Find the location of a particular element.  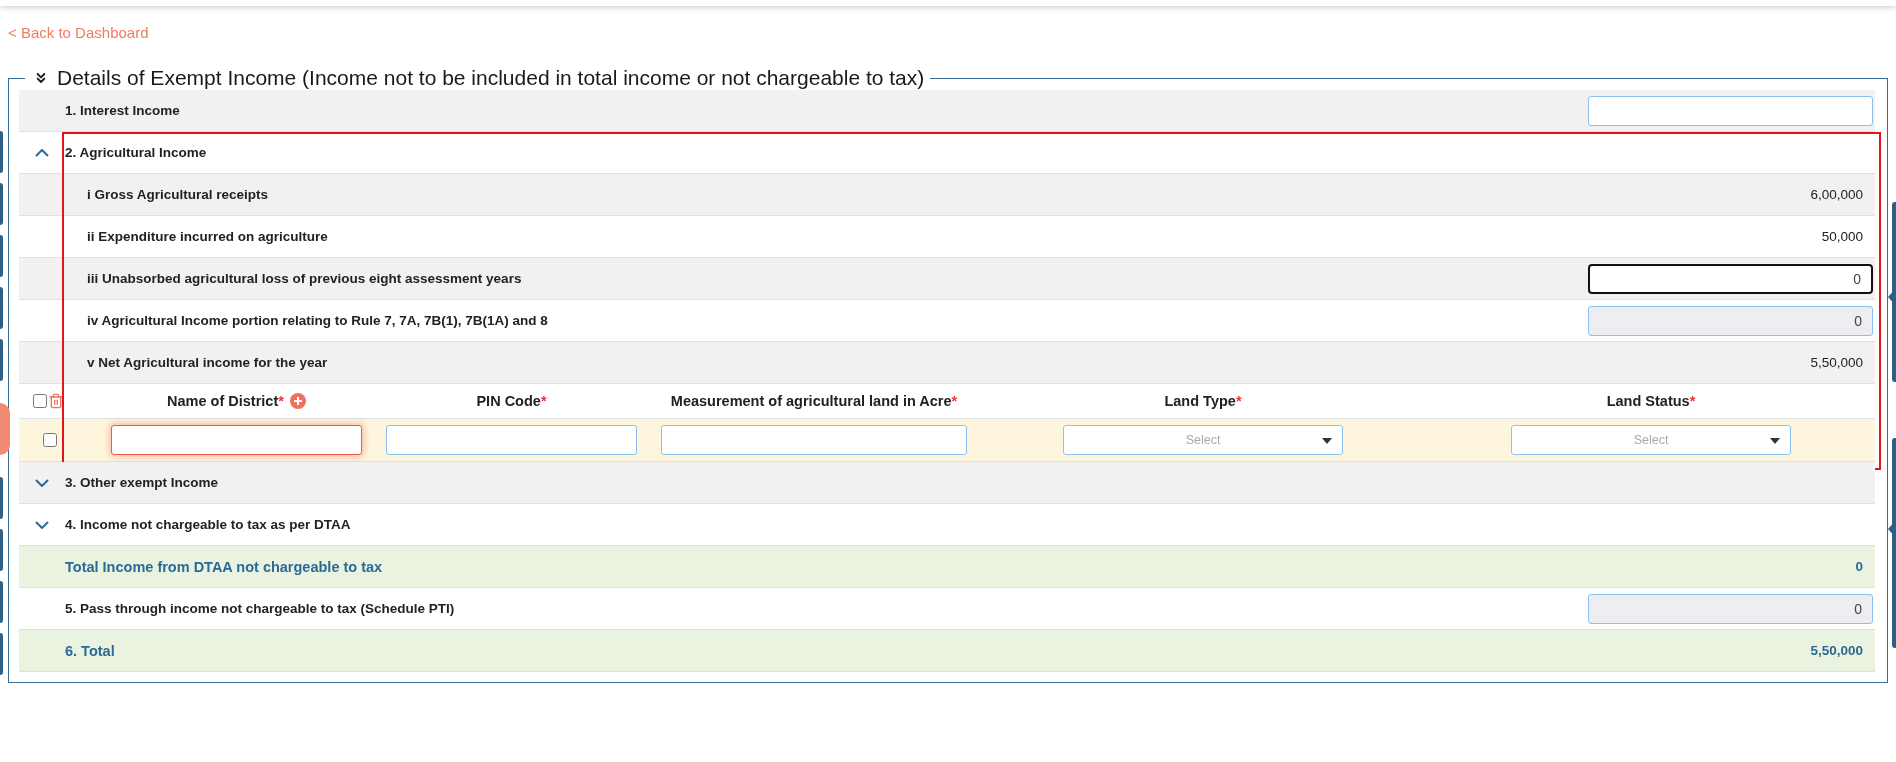

row-label: i Gross Agricultural receipts is located at coordinates (178, 194).